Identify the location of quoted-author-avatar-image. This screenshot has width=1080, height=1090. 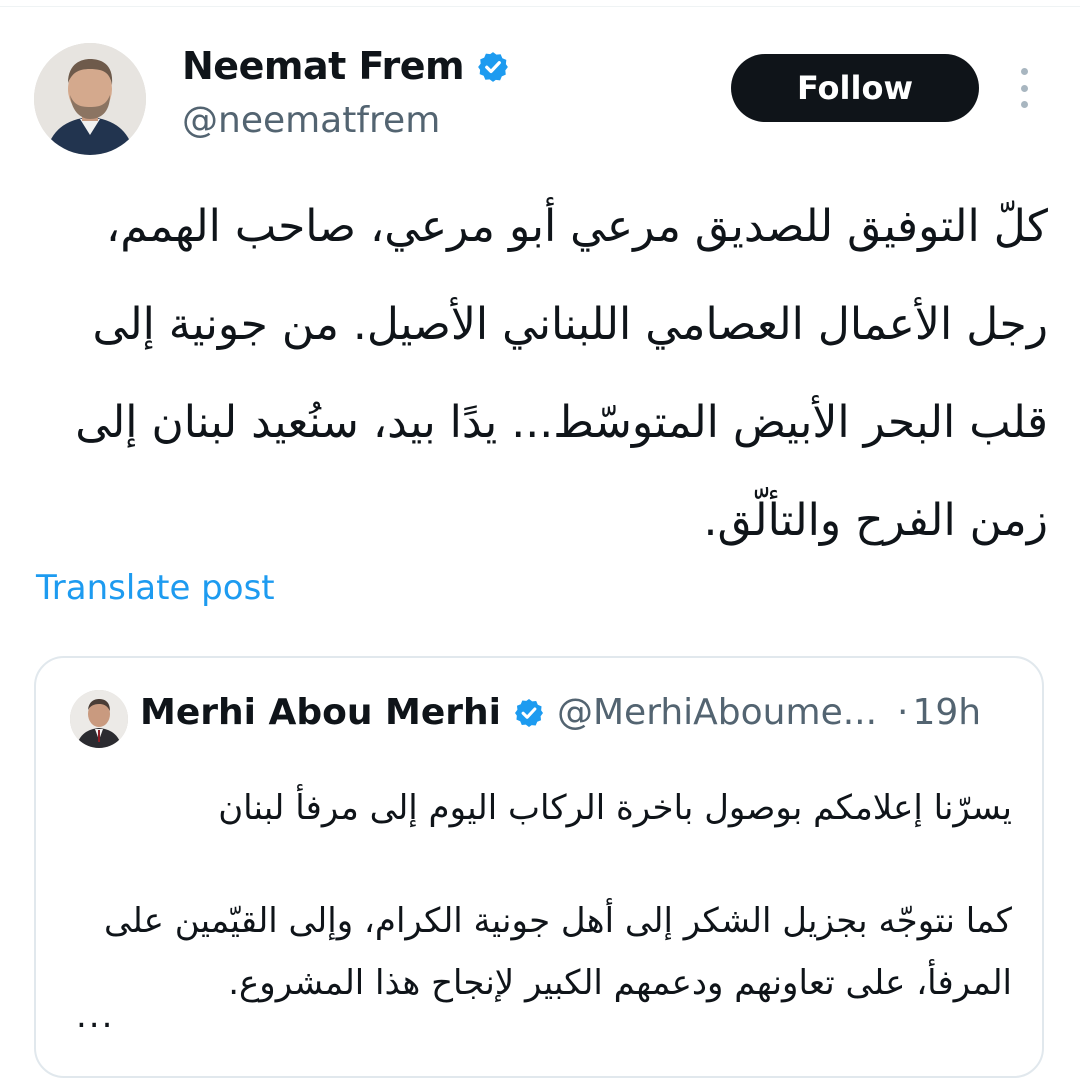
(99, 719).